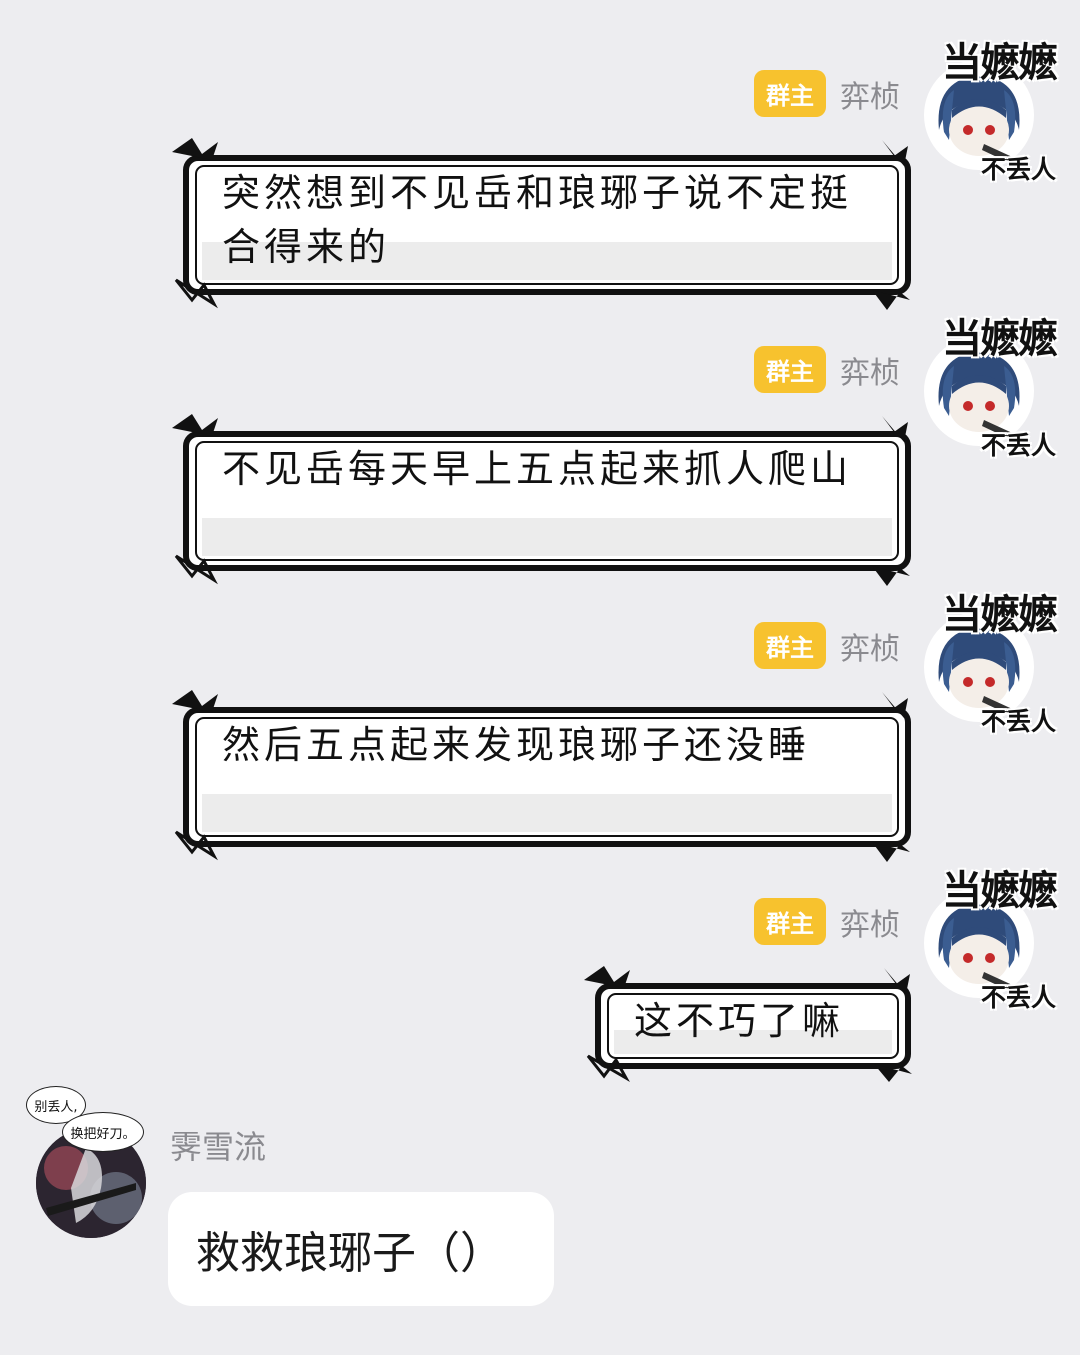  I want to click on message-text: 这不巧了嘛, so click(739, 1021).